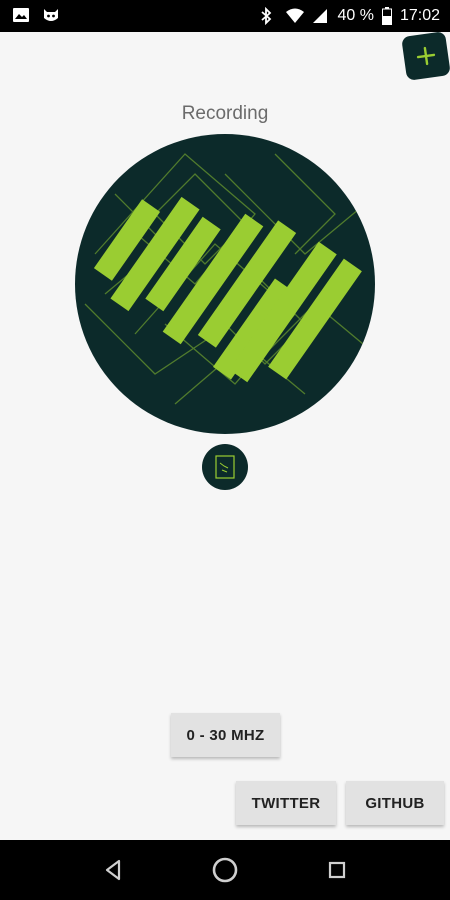 The image size is (450, 900). Describe the element at coordinates (268, 16) in the screenshot. I see `bluetooth-icon` at that location.